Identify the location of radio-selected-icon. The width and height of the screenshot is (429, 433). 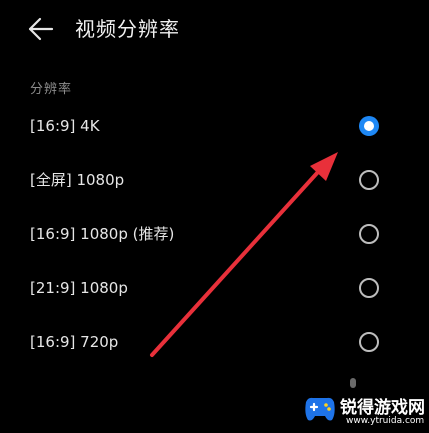
(369, 126).